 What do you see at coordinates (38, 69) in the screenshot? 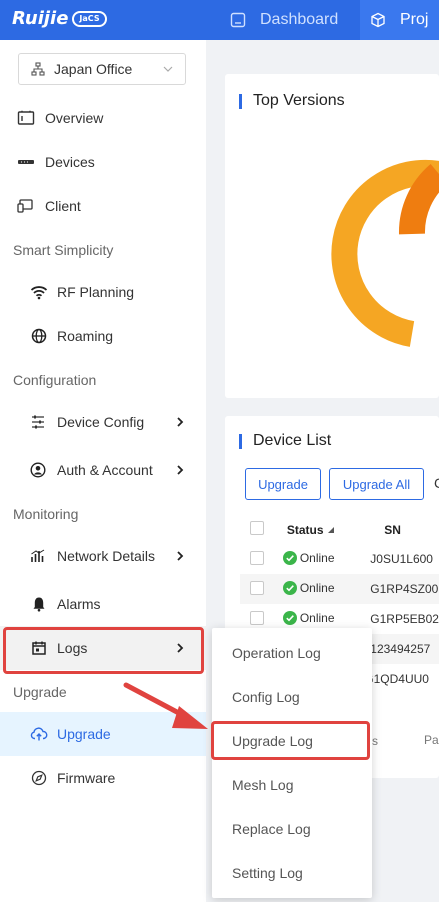
I see `network-topology-icon` at bounding box center [38, 69].